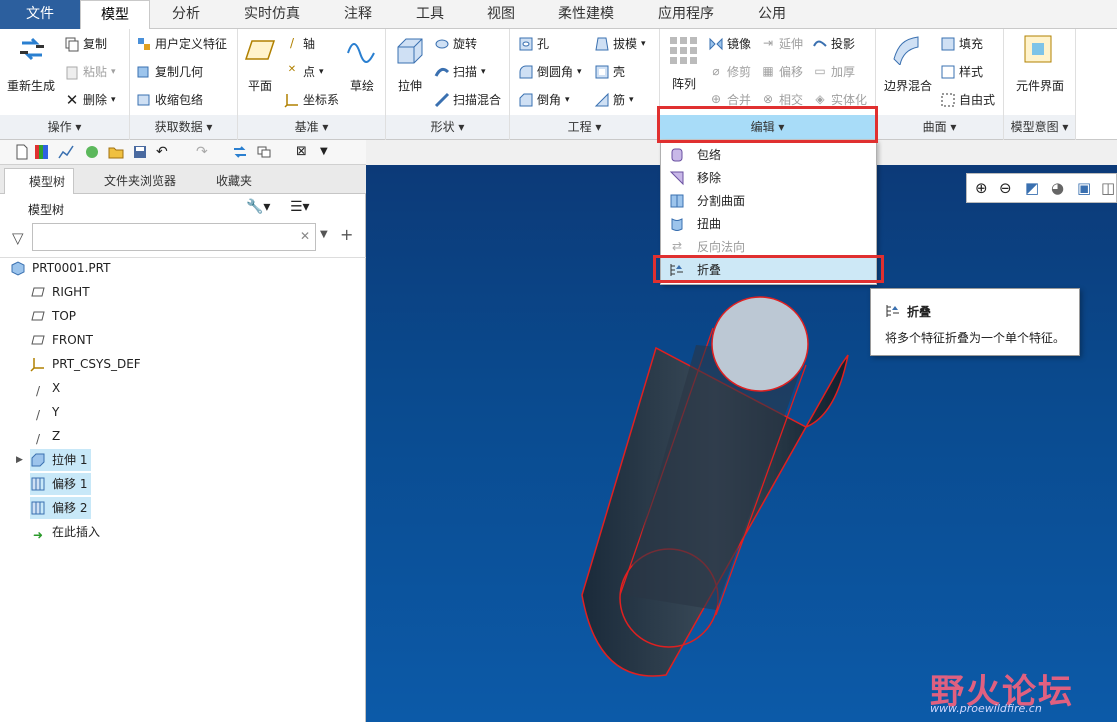 This screenshot has width=1117, height=722. Describe the element at coordinates (37, 365) in the screenshot. I see `csys-icon` at that location.